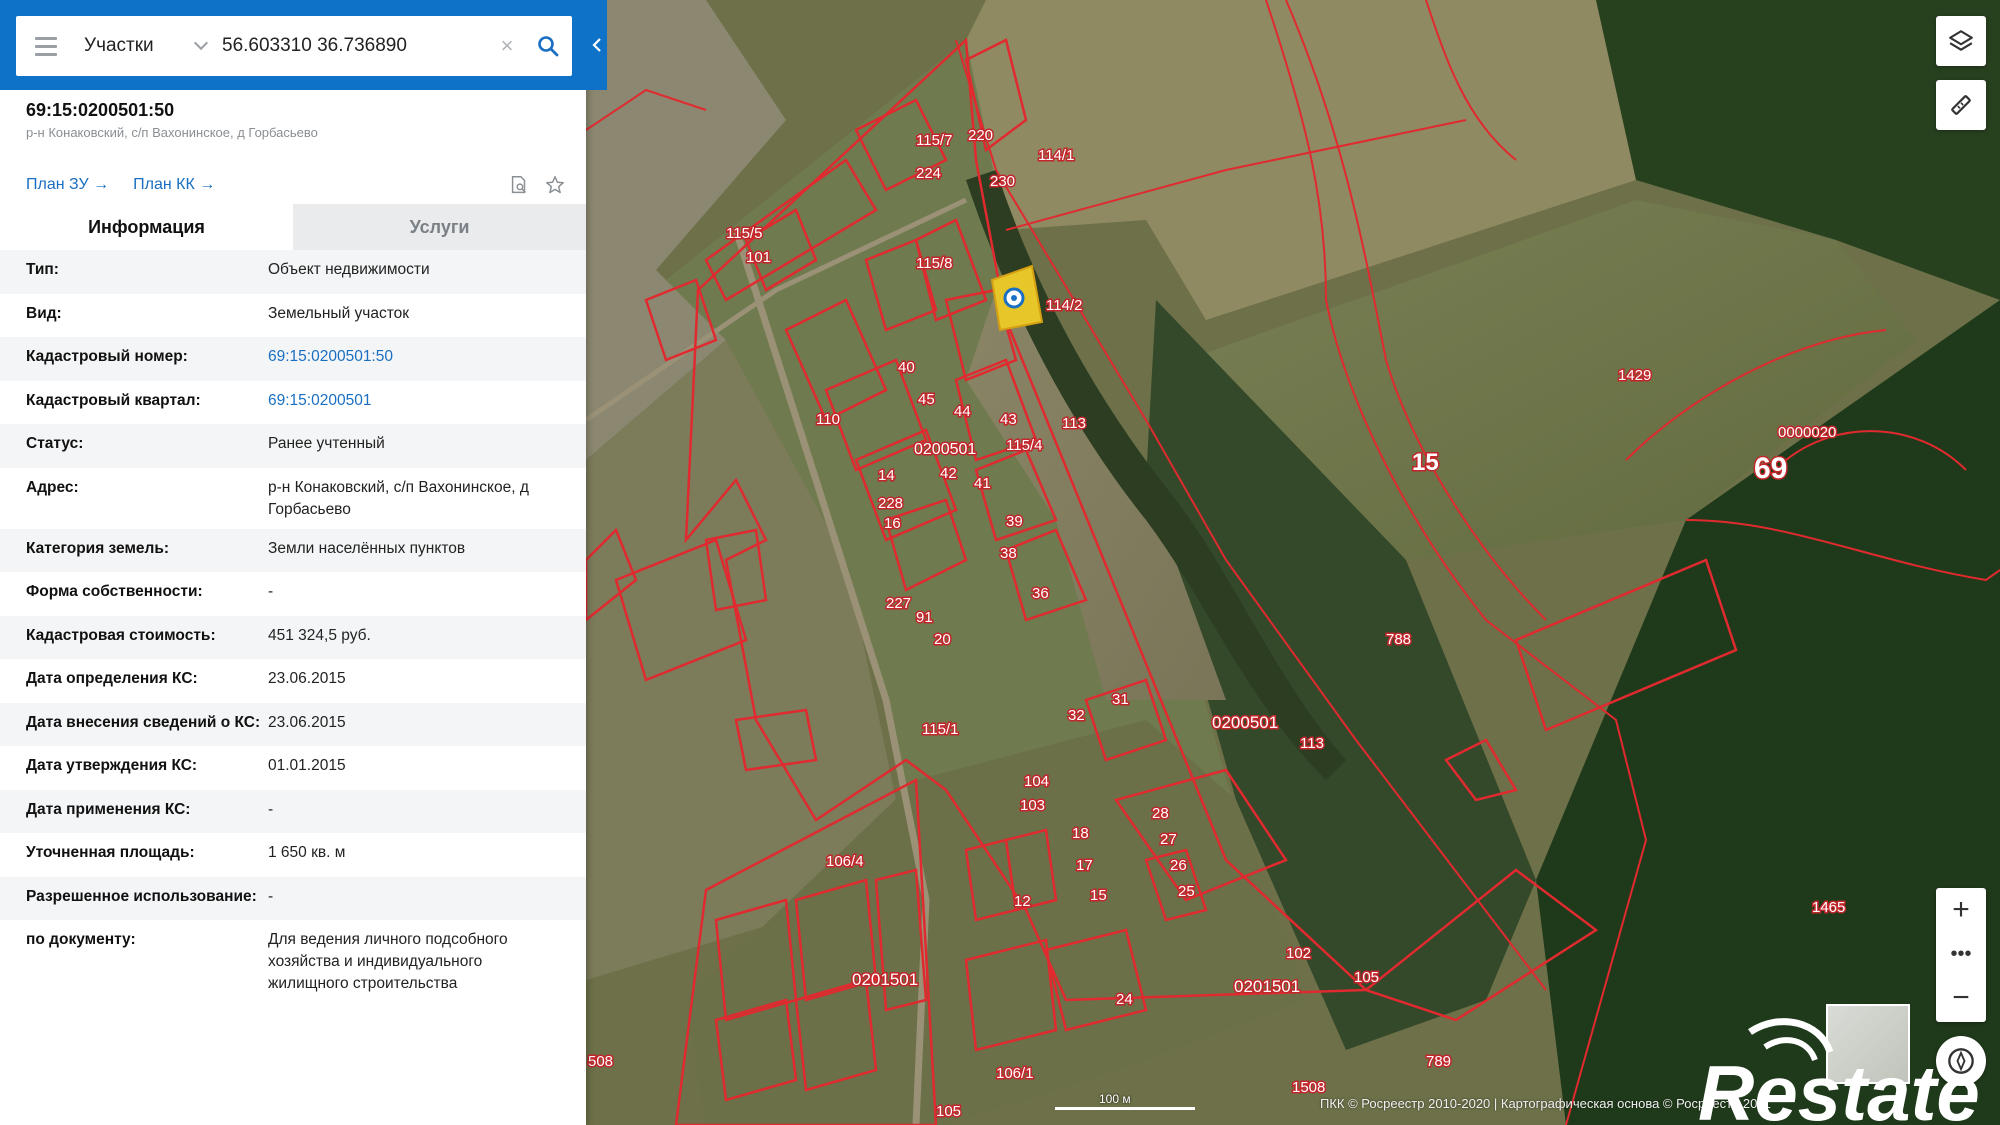 The height and width of the screenshot is (1125, 2000). I want to click on map-label: 1429, so click(1634, 375).